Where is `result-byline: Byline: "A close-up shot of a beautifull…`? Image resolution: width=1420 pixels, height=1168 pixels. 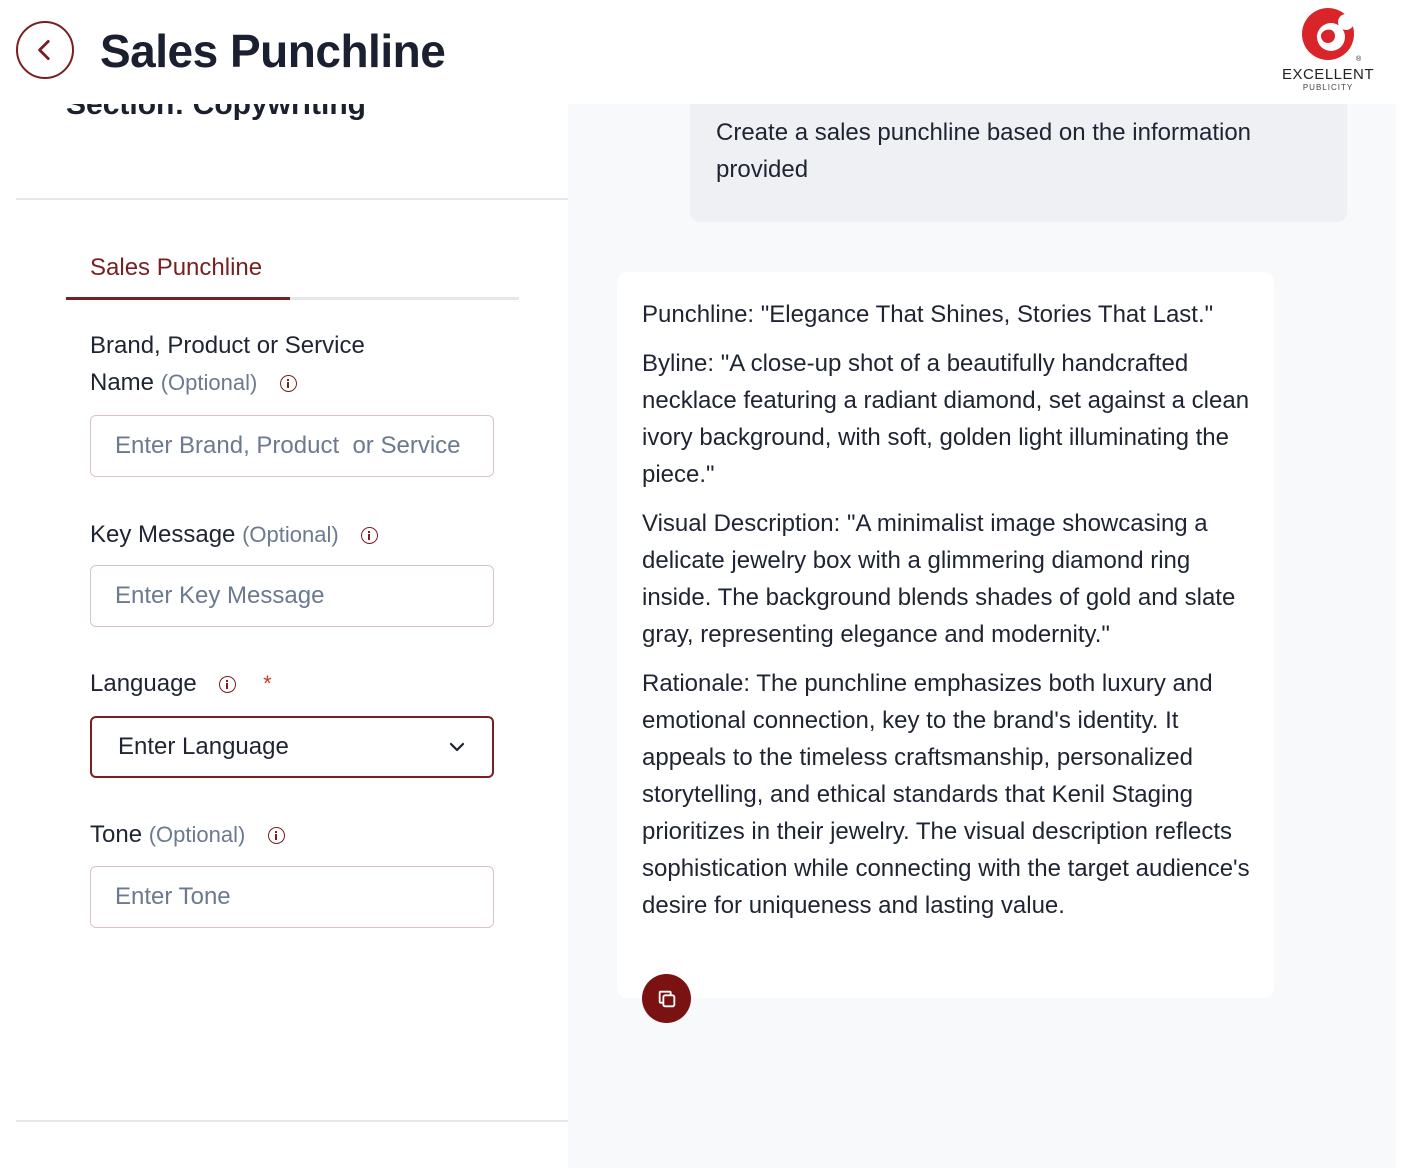 result-byline: Byline: "A close-up shot of a beautifull… is located at coordinates (946, 419).